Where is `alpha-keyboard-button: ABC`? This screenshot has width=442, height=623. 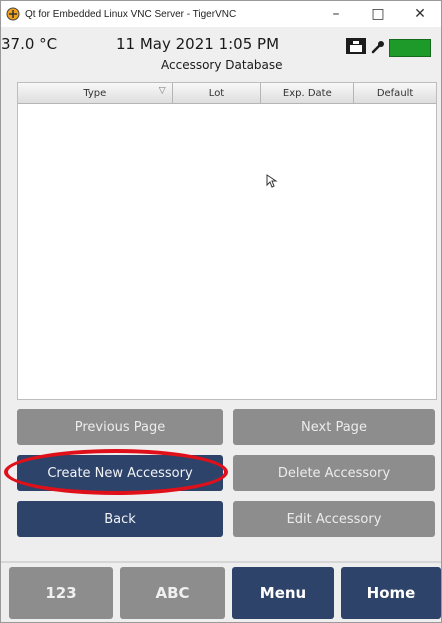
alpha-keyboard-button: ABC is located at coordinates (172, 593).